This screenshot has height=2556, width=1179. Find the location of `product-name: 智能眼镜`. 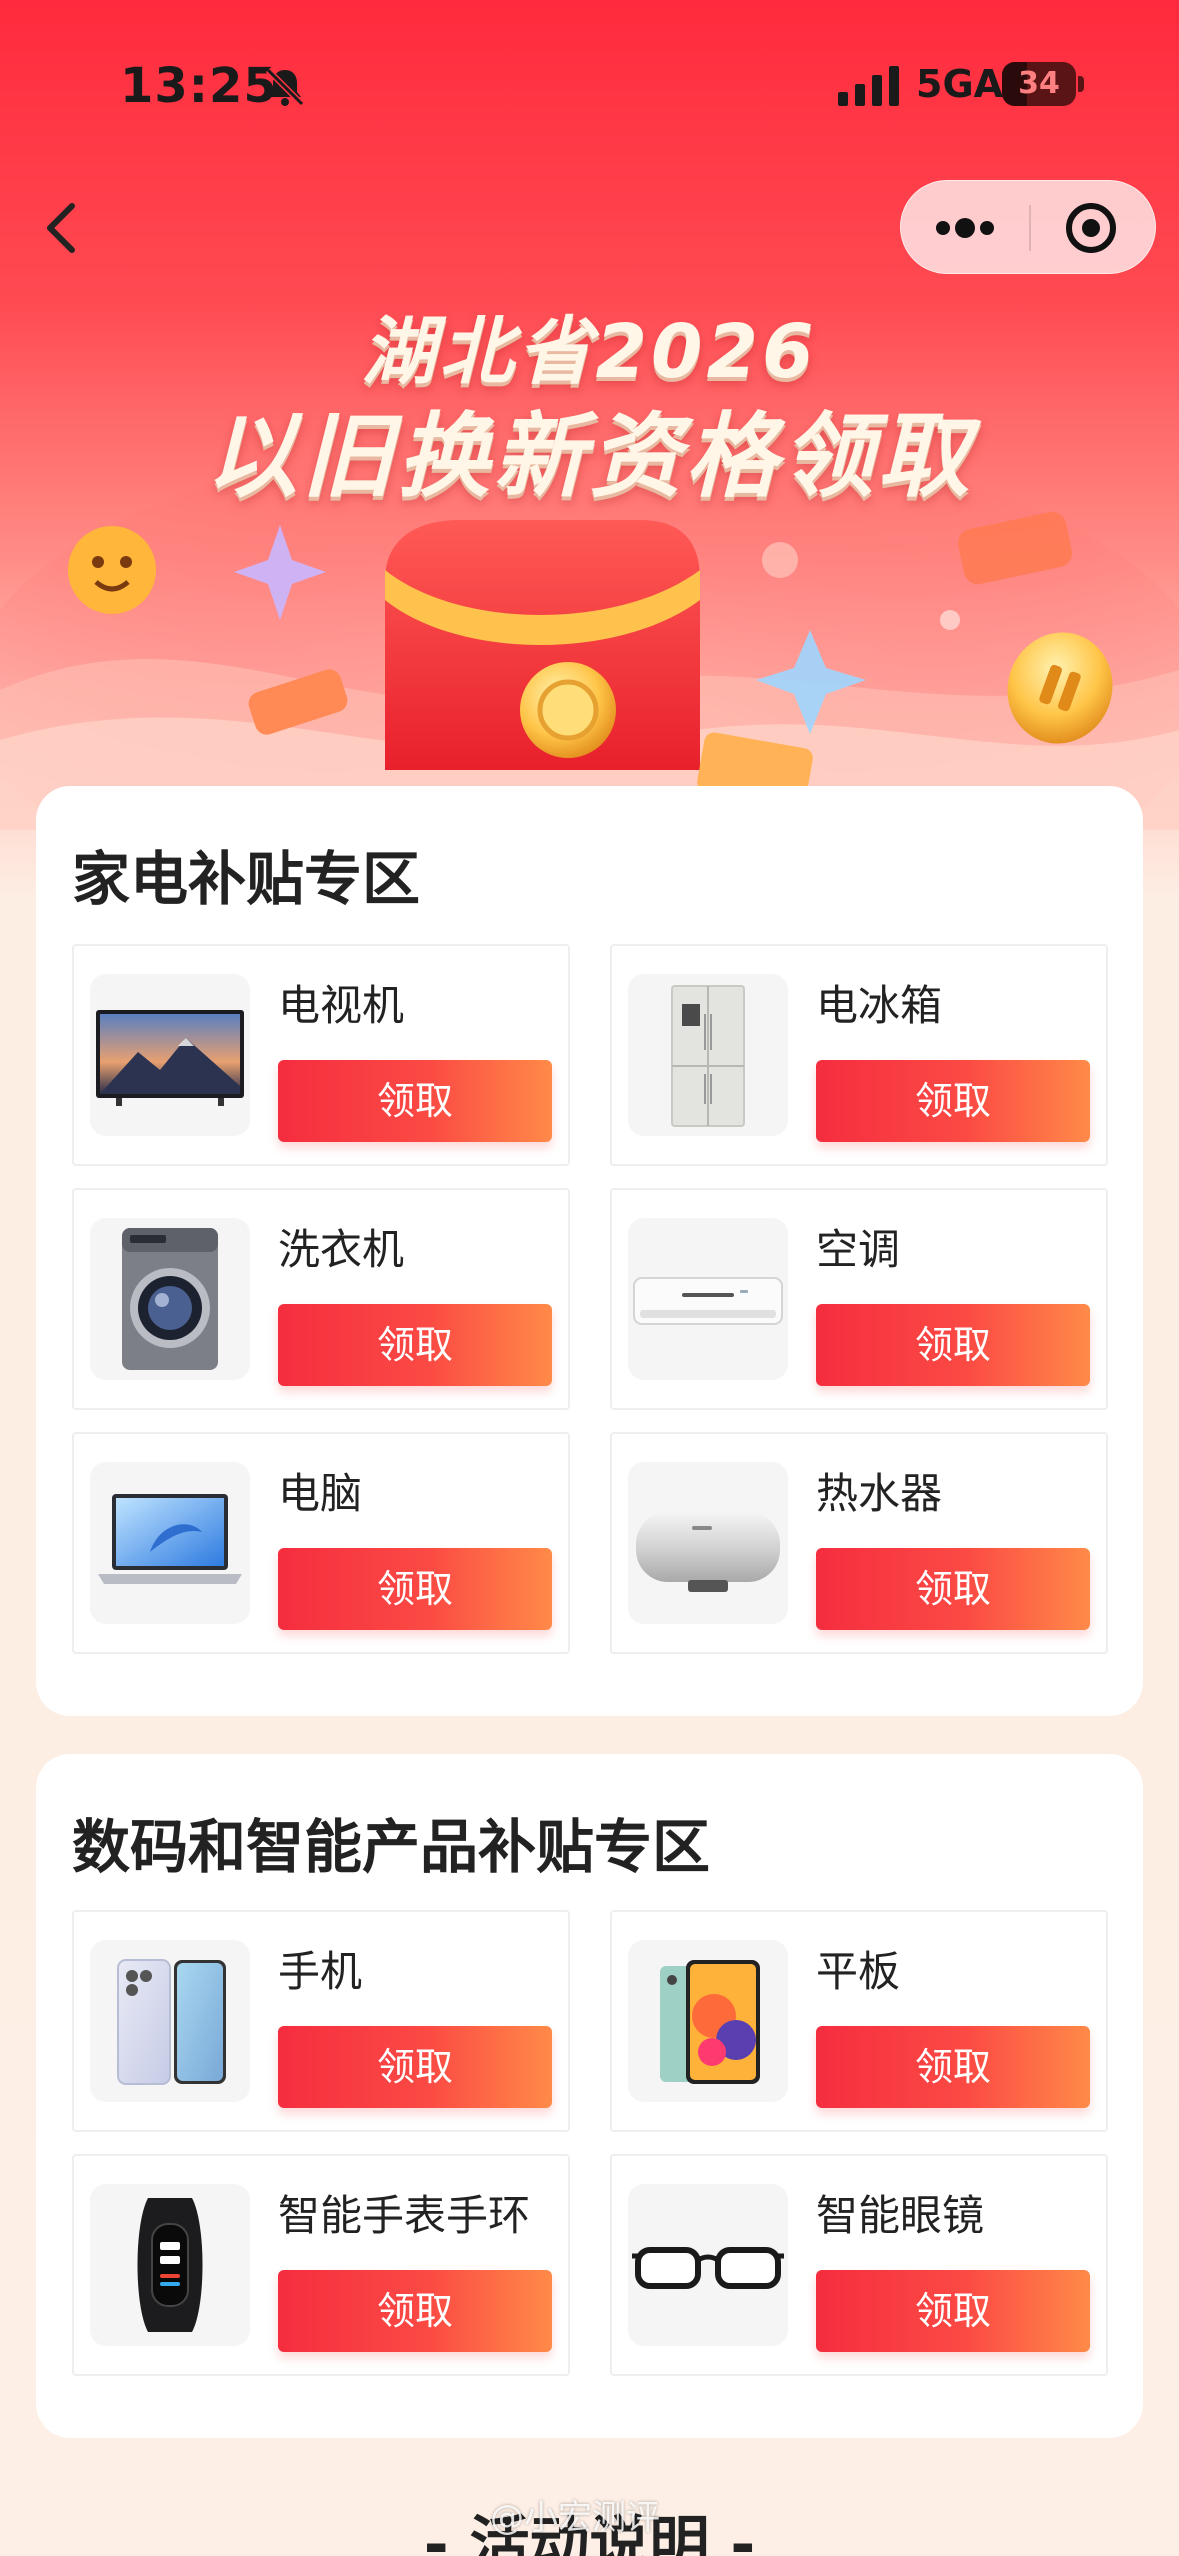

product-name: 智能眼镜 is located at coordinates (900, 2215).